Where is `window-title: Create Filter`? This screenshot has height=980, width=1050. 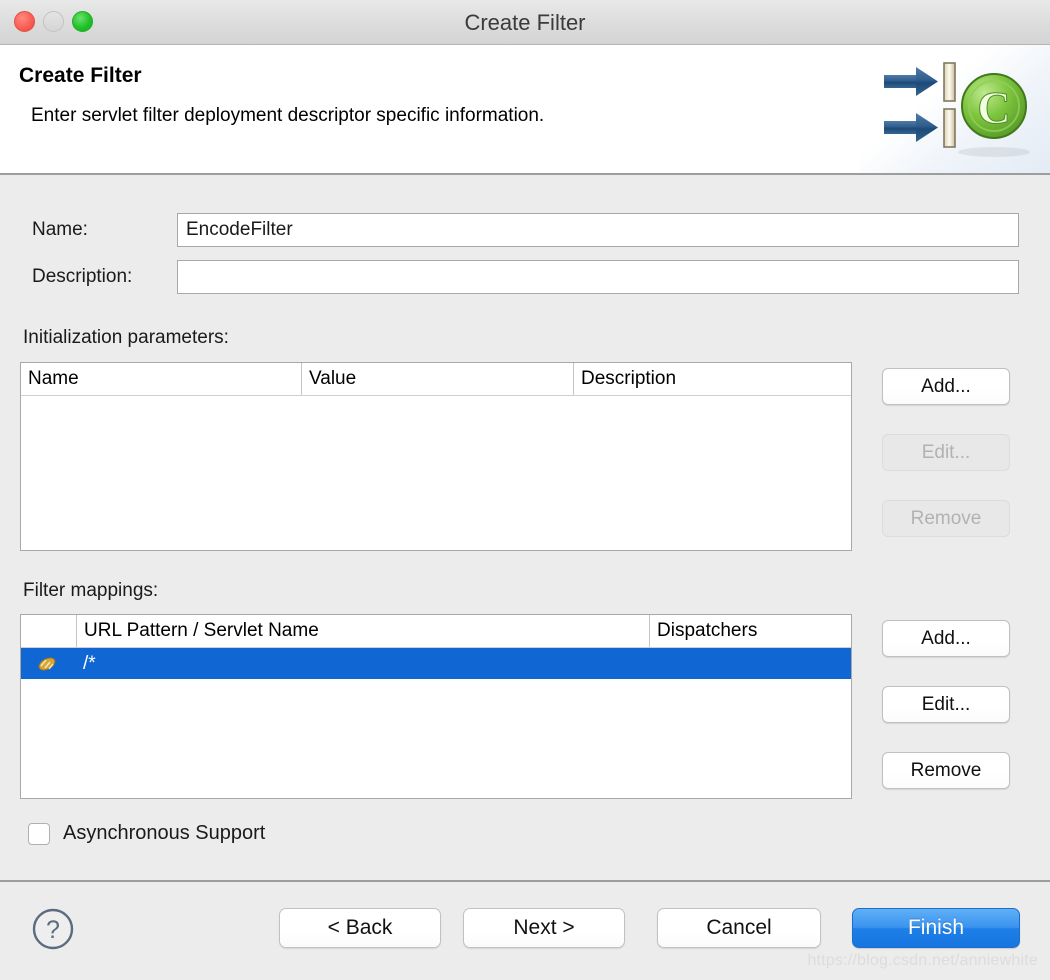
window-title: Create Filter is located at coordinates (525, 22).